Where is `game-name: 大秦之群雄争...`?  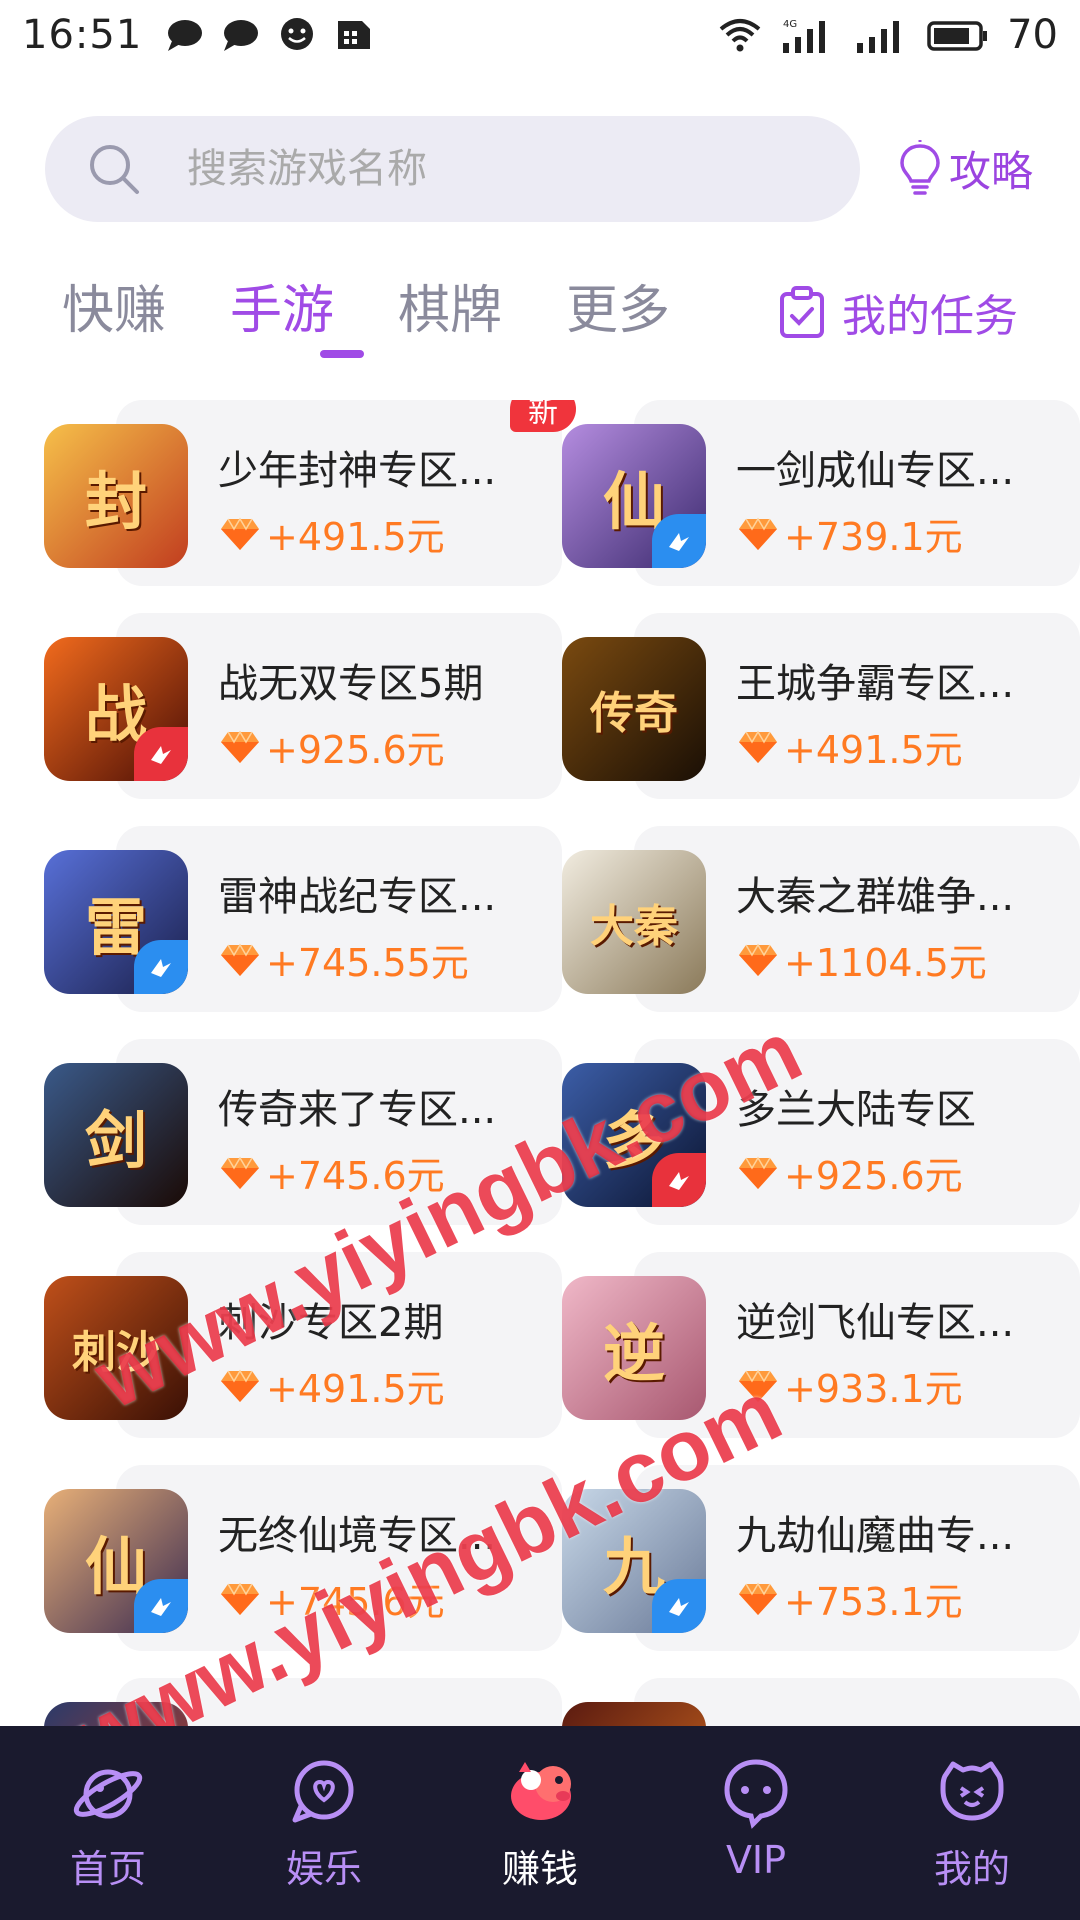
game-name: 大秦之群雄争... is located at coordinates (875, 897).